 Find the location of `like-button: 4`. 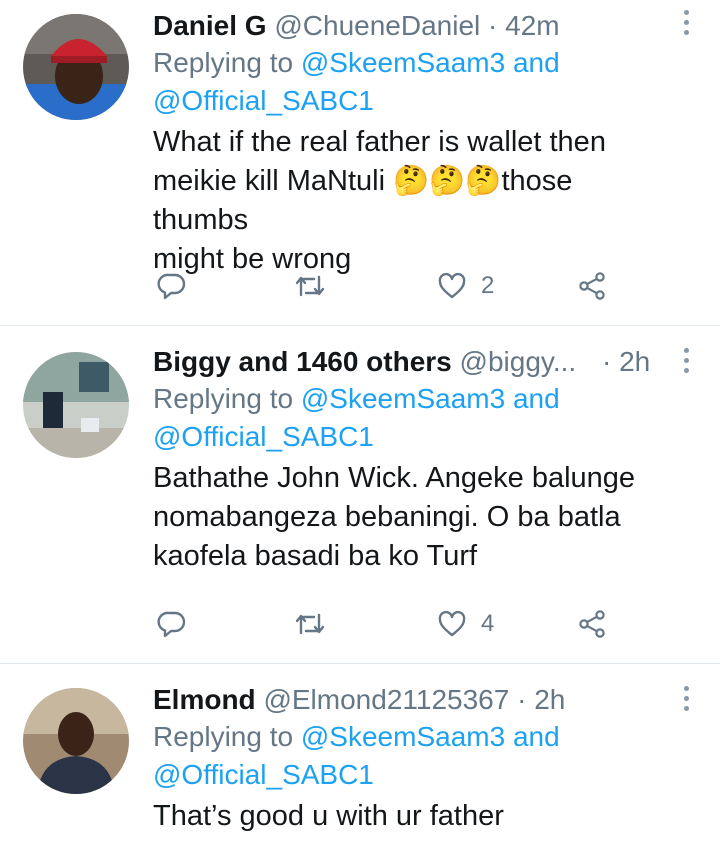

like-button: 4 is located at coordinates (465, 624).